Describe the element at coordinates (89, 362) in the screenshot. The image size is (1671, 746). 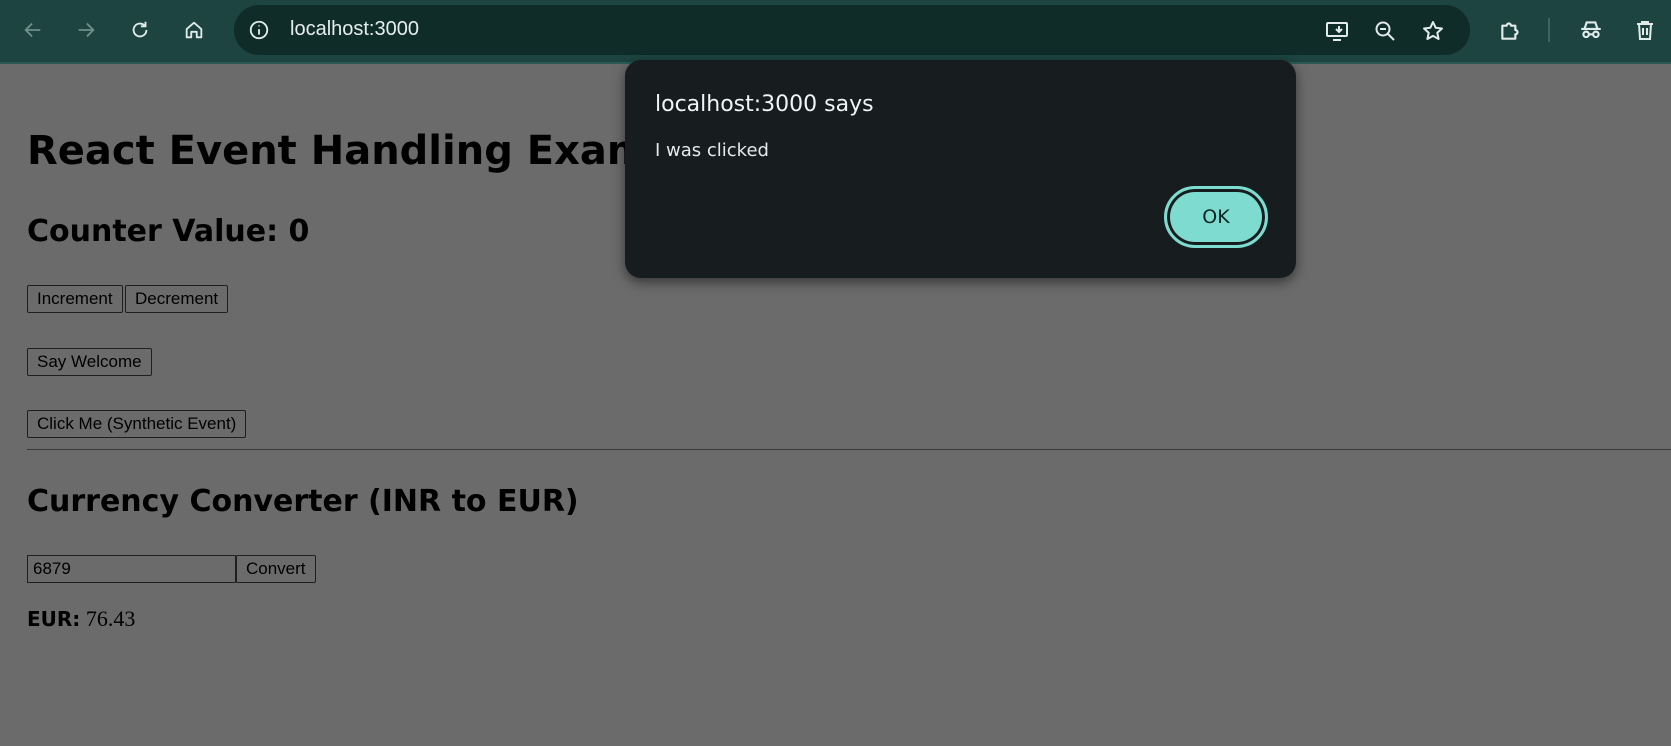
I see `say-welcome-button: Say Welcome` at that location.